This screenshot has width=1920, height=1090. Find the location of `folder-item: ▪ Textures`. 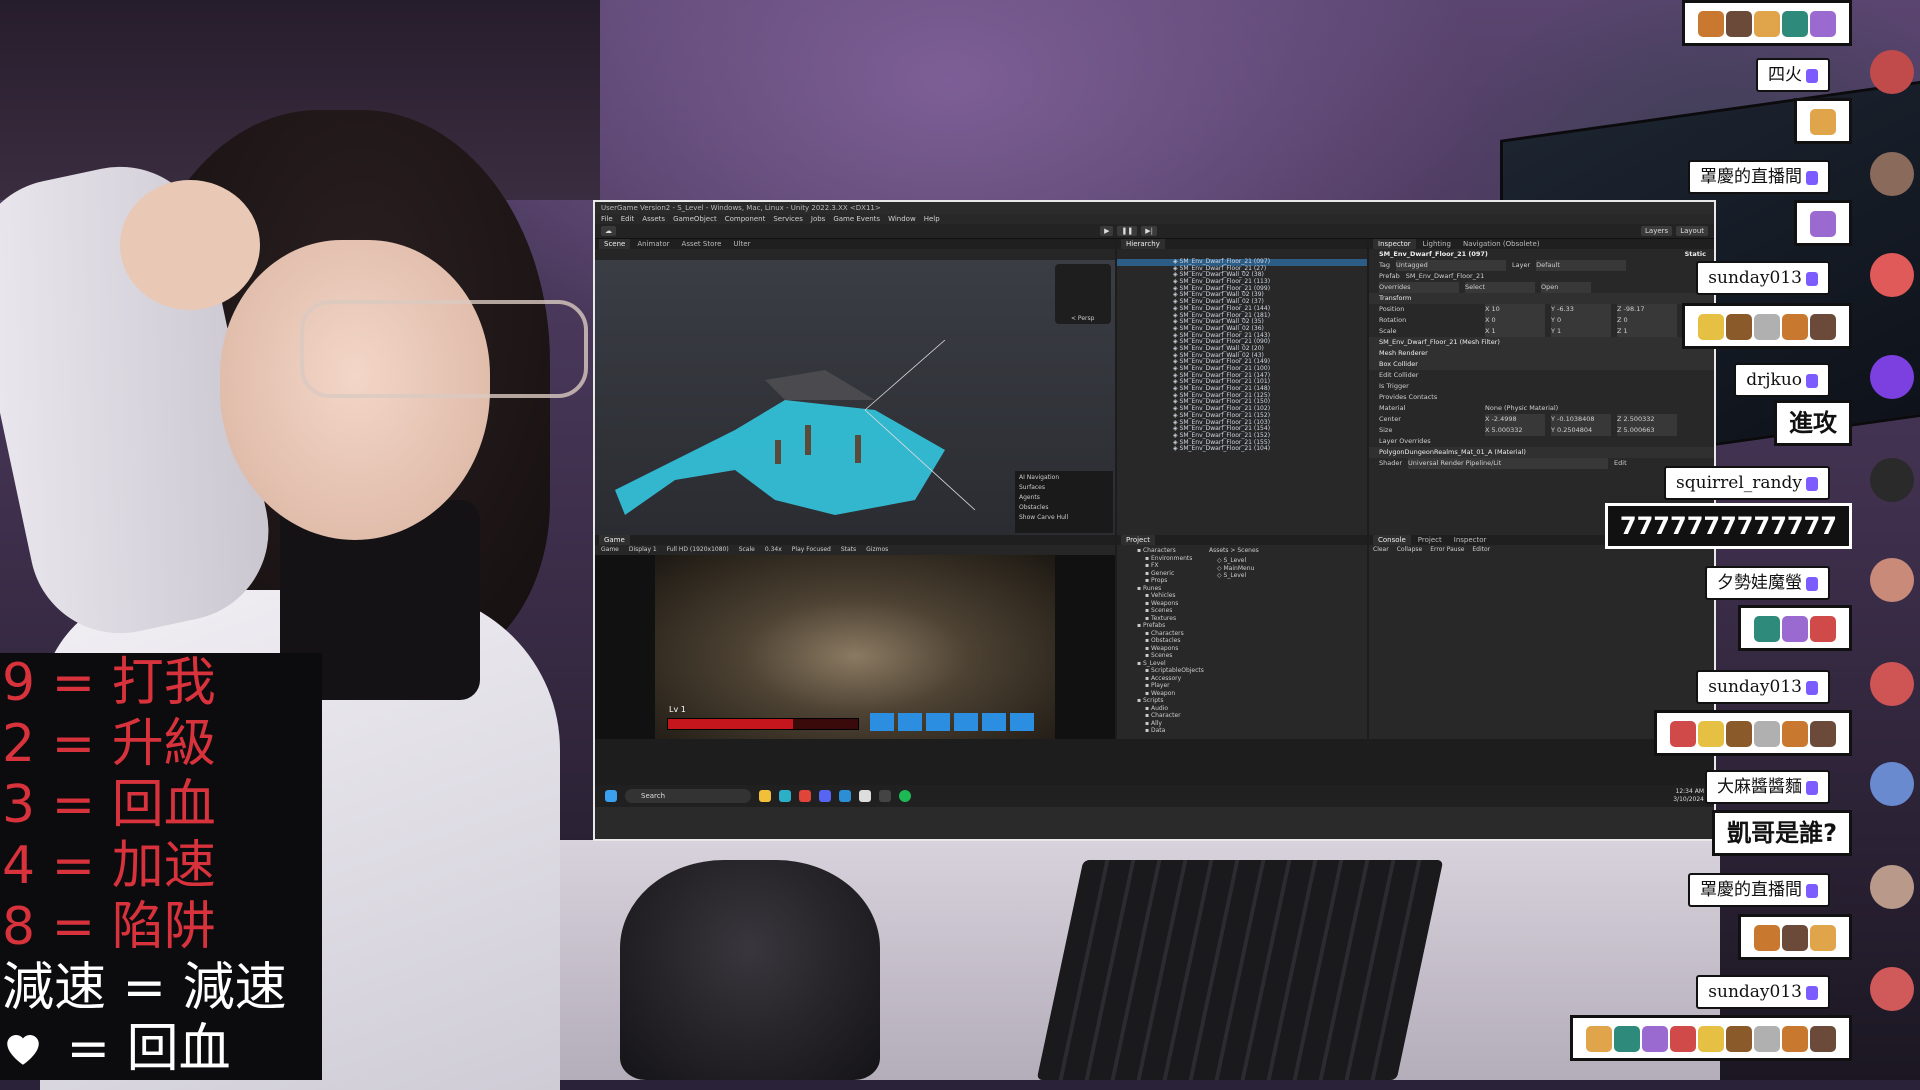

folder-item: ▪ Textures is located at coordinates (1182, 619).